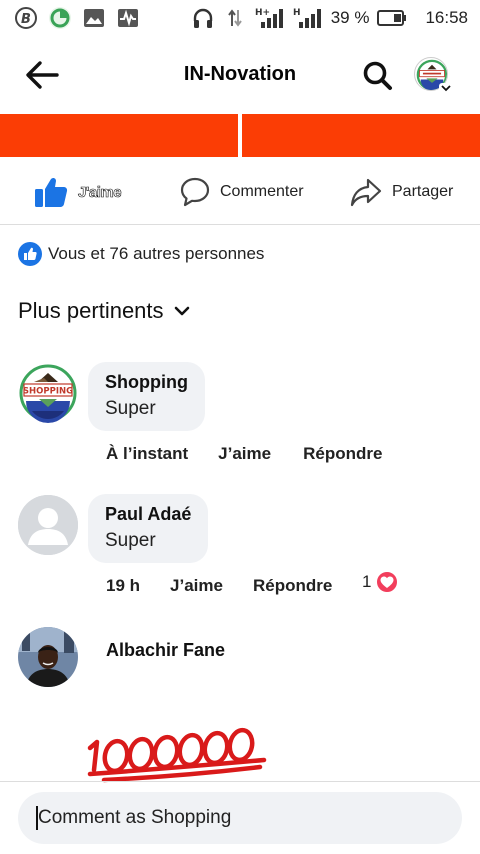 The width and height of the screenshot is (480, 854). I want to click on status-bar: B H+ H 39 % 16:58, so click(240, 18).